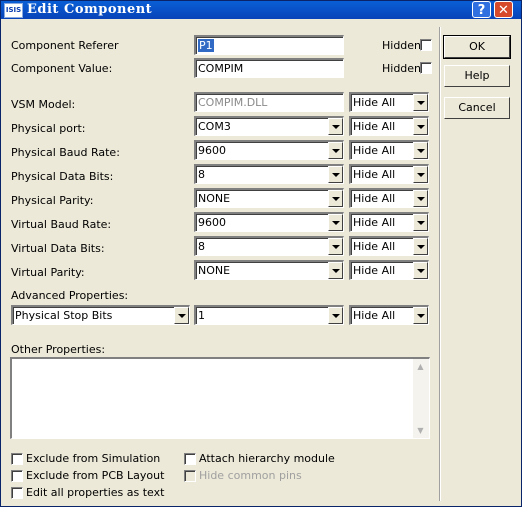 The height and width of the screenshot is (507, 522). What do you see at coordinates (269, 174) in the screenshot?
I see `physical-data-bits-select: 8` at bounding box center [269, 174].